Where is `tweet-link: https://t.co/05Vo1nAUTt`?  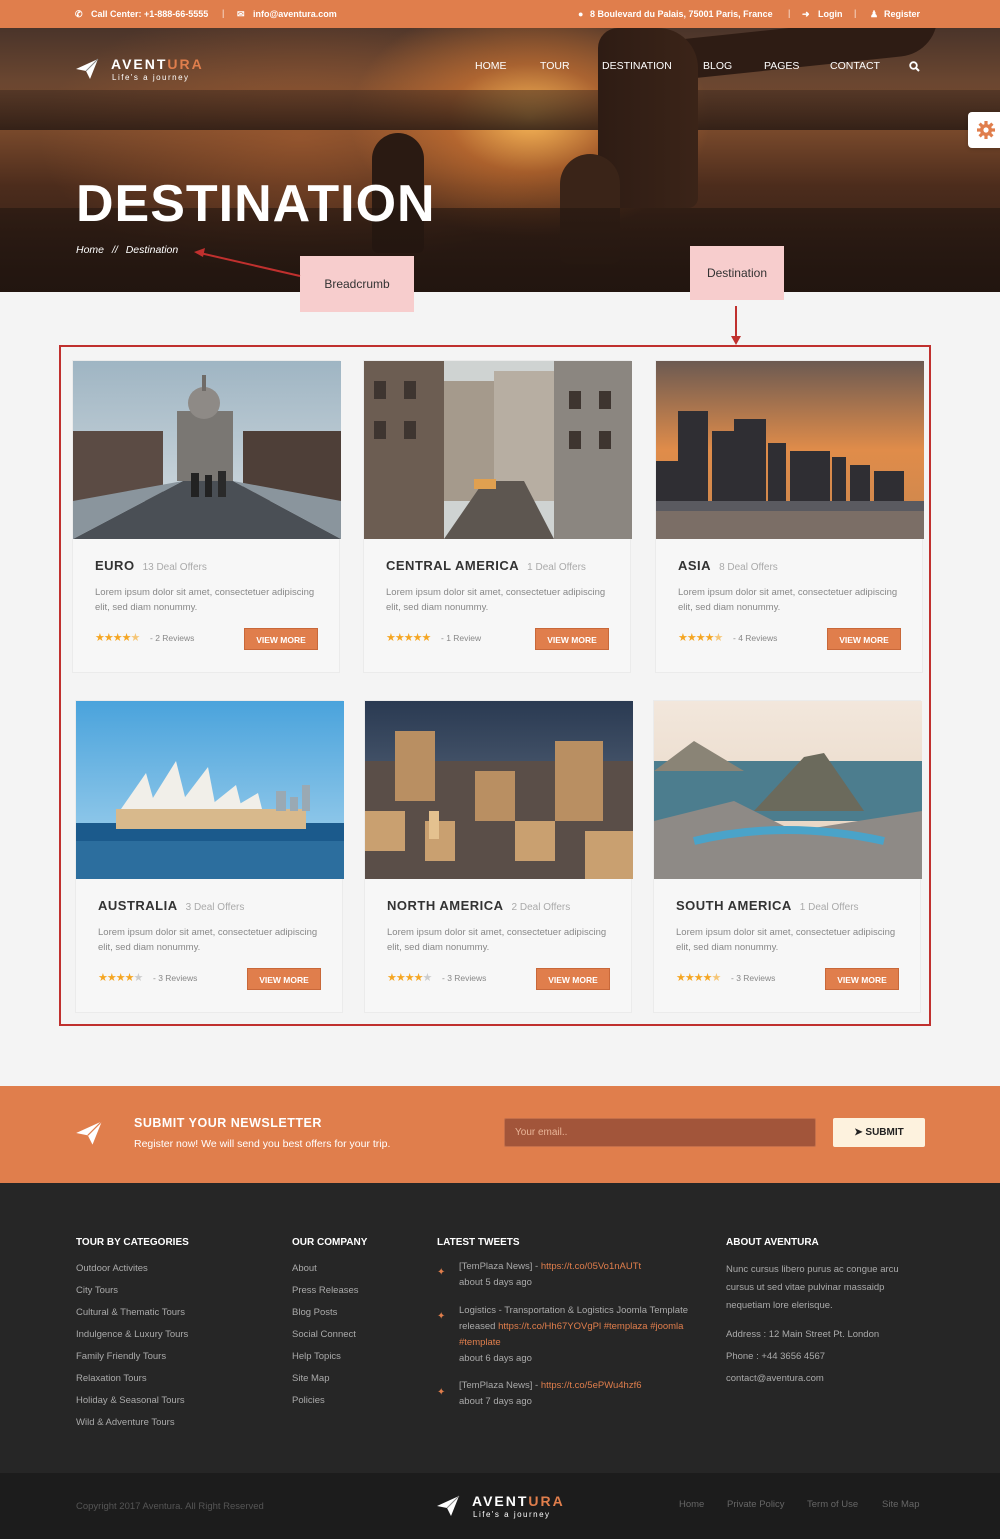
tweet-link: https://t.co/05Vo1nAUTt is located at coordinates (591, 1266).